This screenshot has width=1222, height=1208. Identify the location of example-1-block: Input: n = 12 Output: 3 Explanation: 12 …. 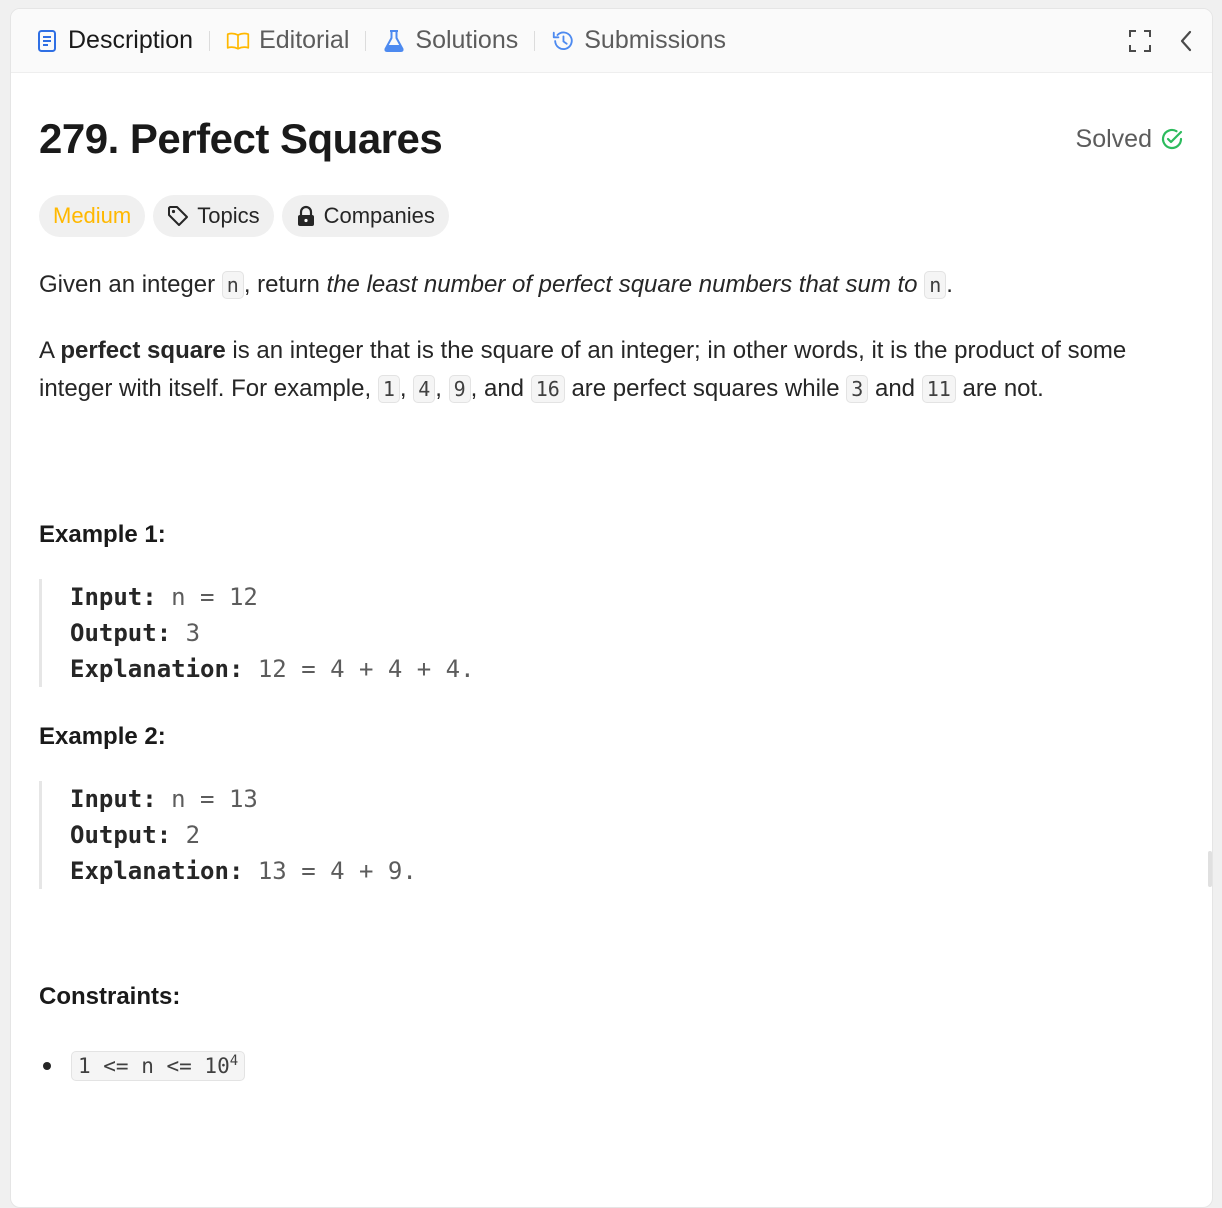
(611, 633).